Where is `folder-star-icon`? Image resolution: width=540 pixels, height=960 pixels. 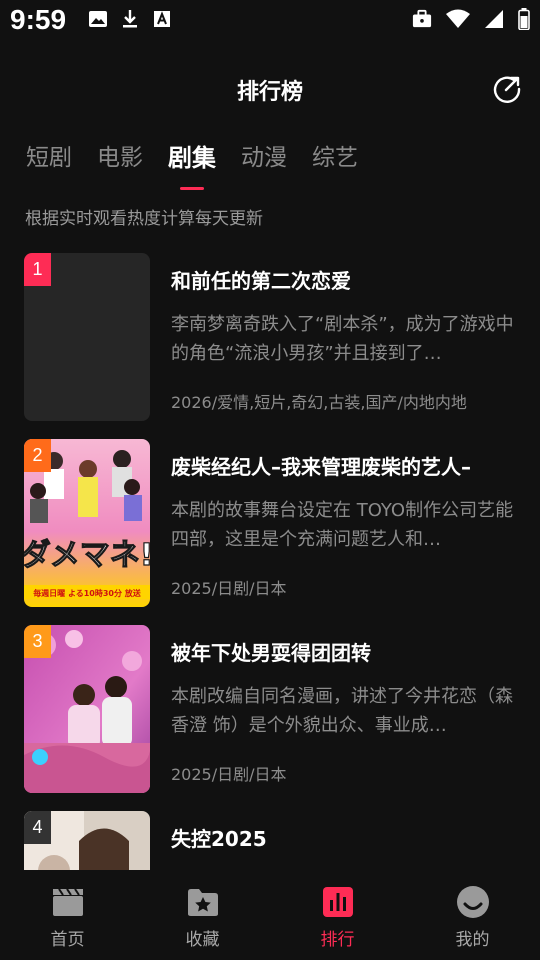 folder-star-icon is located at coordinates (202, 902).